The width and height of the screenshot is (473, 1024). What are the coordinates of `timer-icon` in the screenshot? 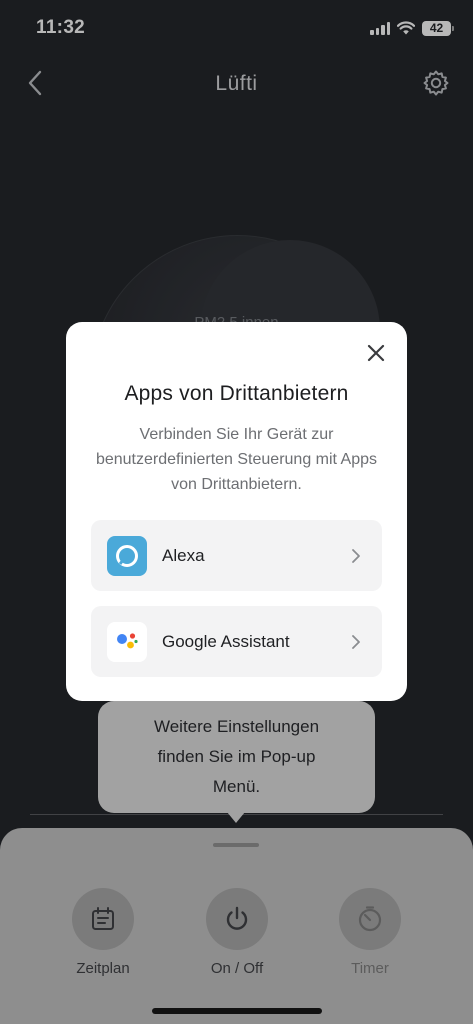 It's located at (370, 919).